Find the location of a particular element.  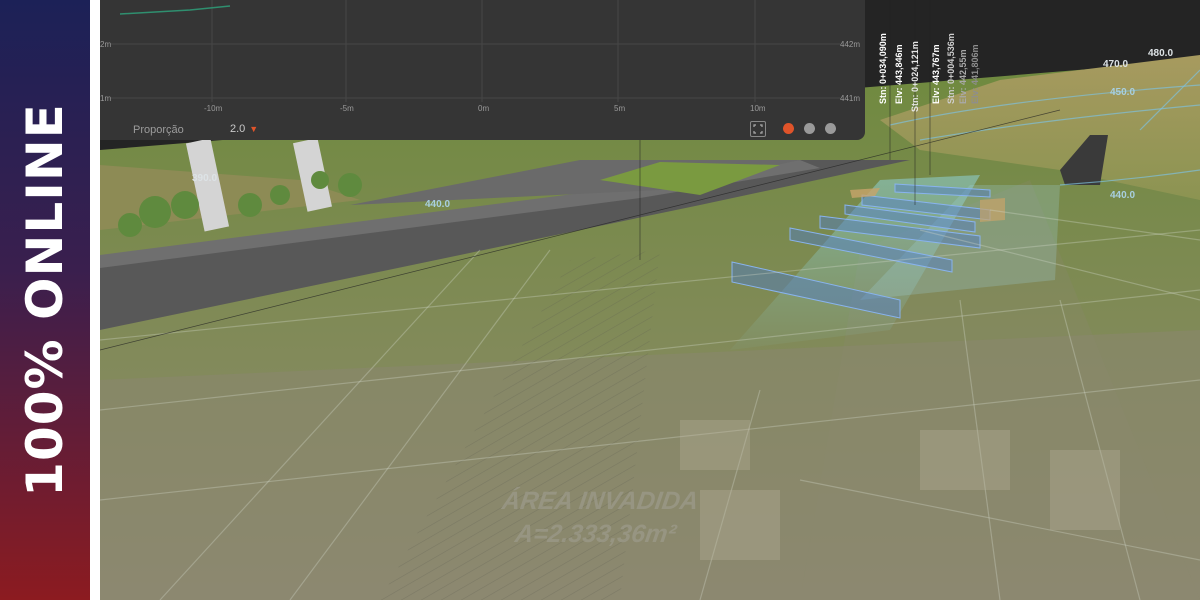

station-label: Stn: 0+004,536m is located at coordinates (951, 68).